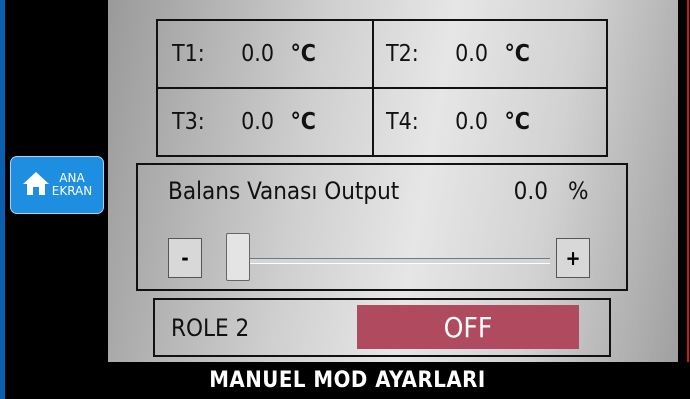 This screenshot has width=690, height=399. Describe the element at coordinates (573, 258) in the screenshot. I see `increase-button: +` at that location.